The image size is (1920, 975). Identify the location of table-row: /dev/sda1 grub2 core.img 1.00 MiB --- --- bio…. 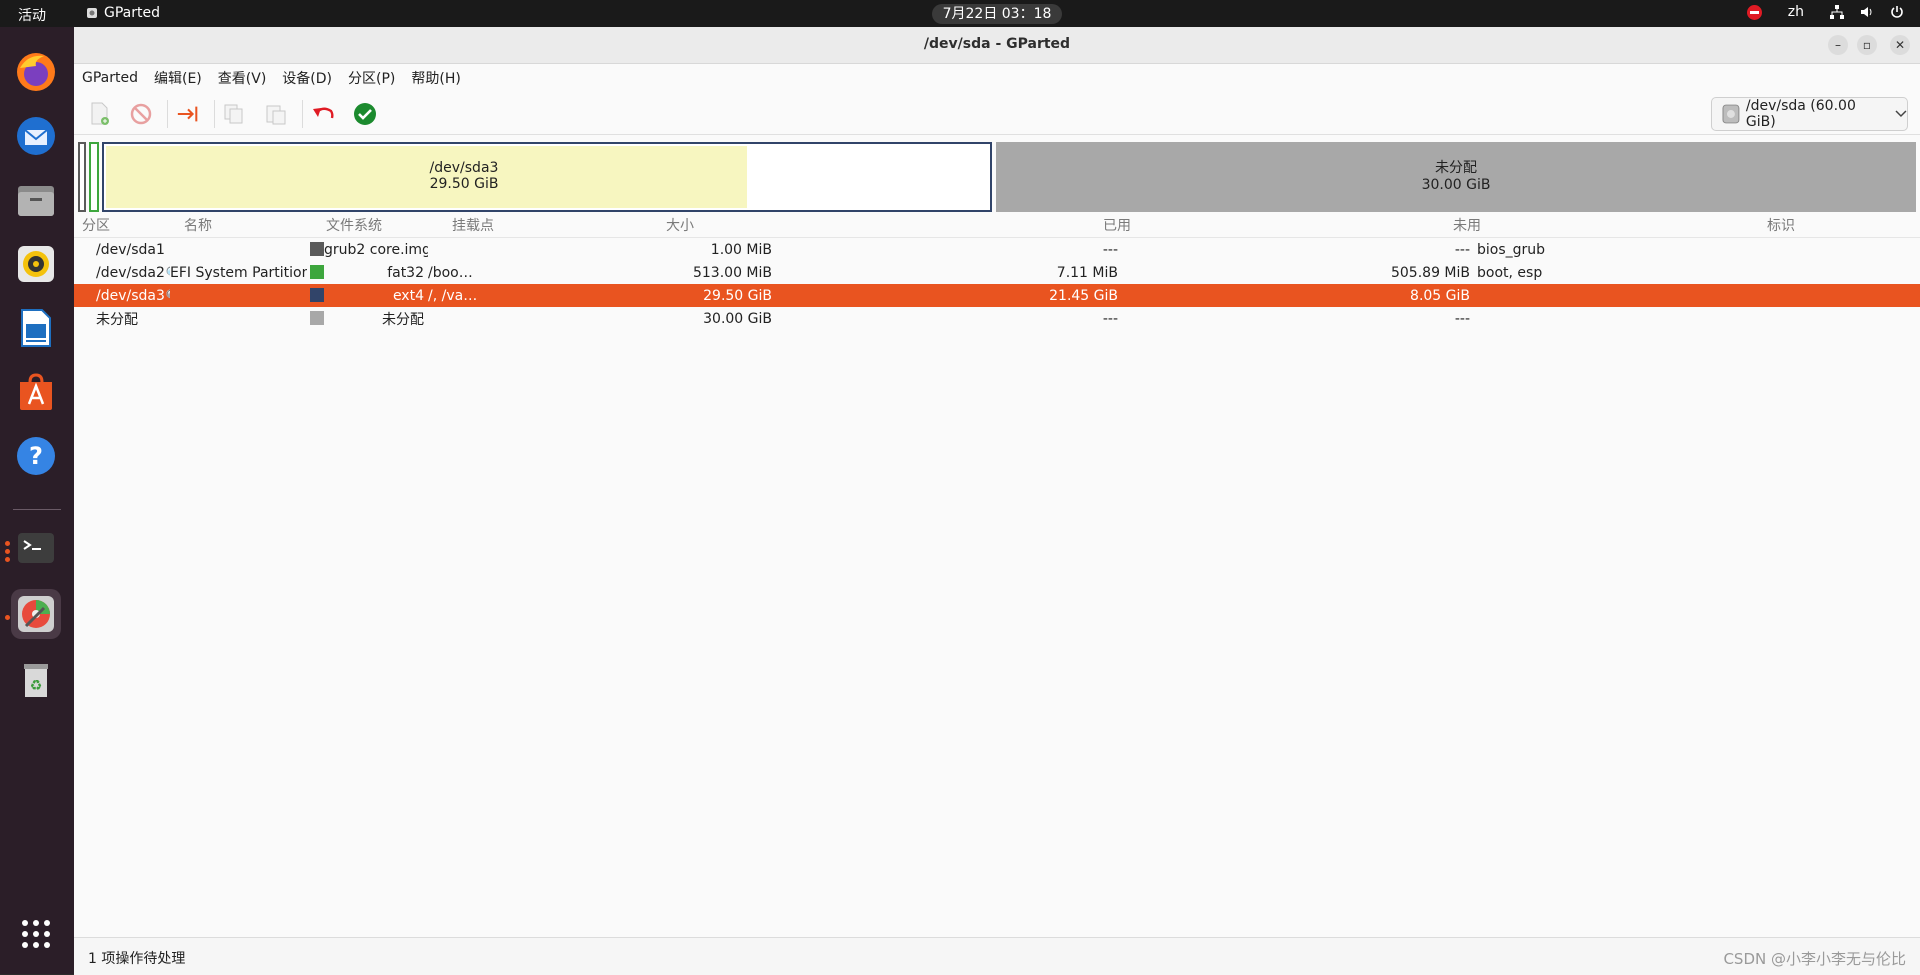
(997, 249).